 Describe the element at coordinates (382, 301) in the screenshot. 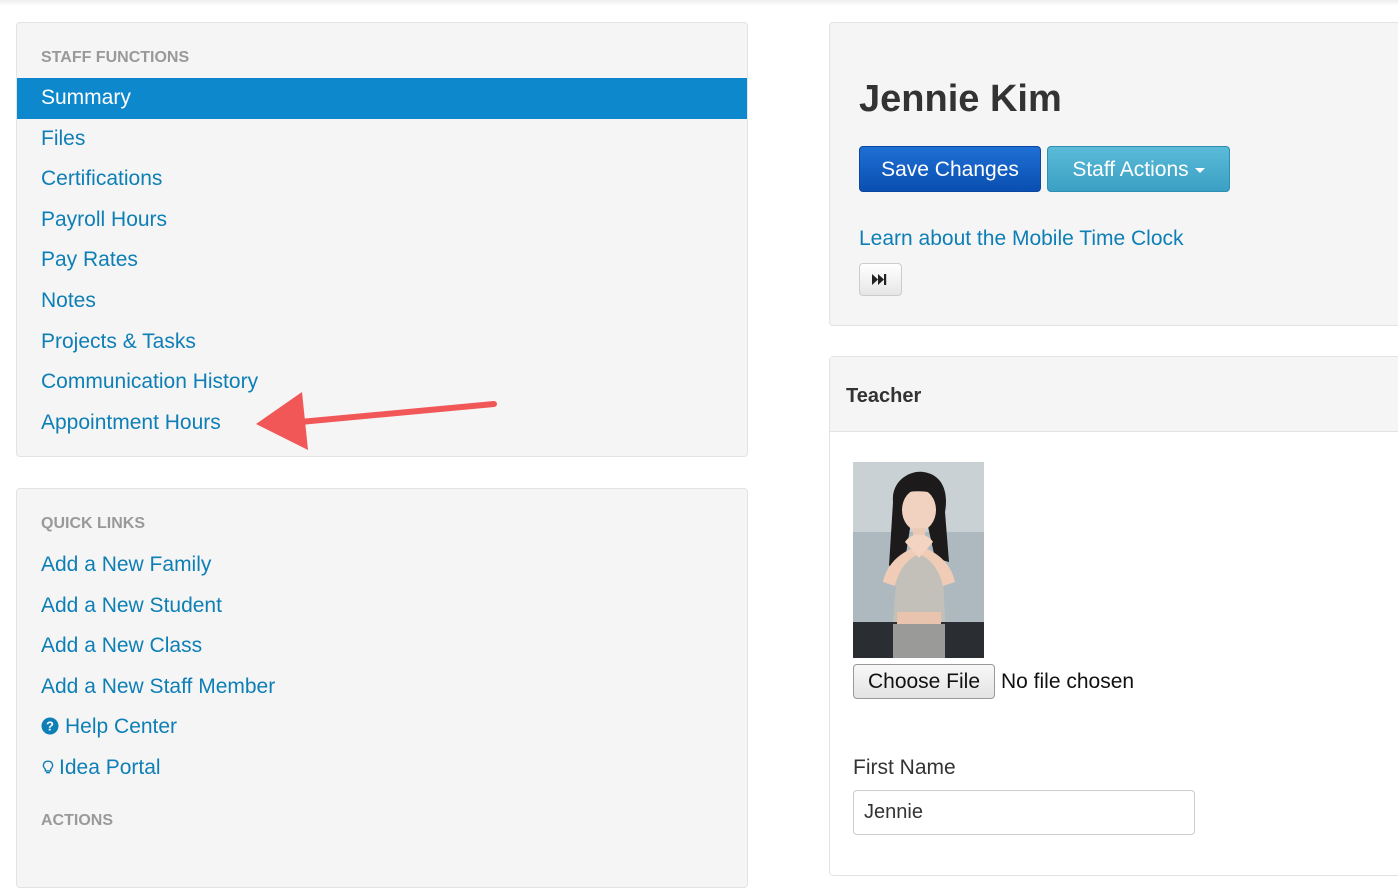

I see `nav-item-notes: Notes` at that location.